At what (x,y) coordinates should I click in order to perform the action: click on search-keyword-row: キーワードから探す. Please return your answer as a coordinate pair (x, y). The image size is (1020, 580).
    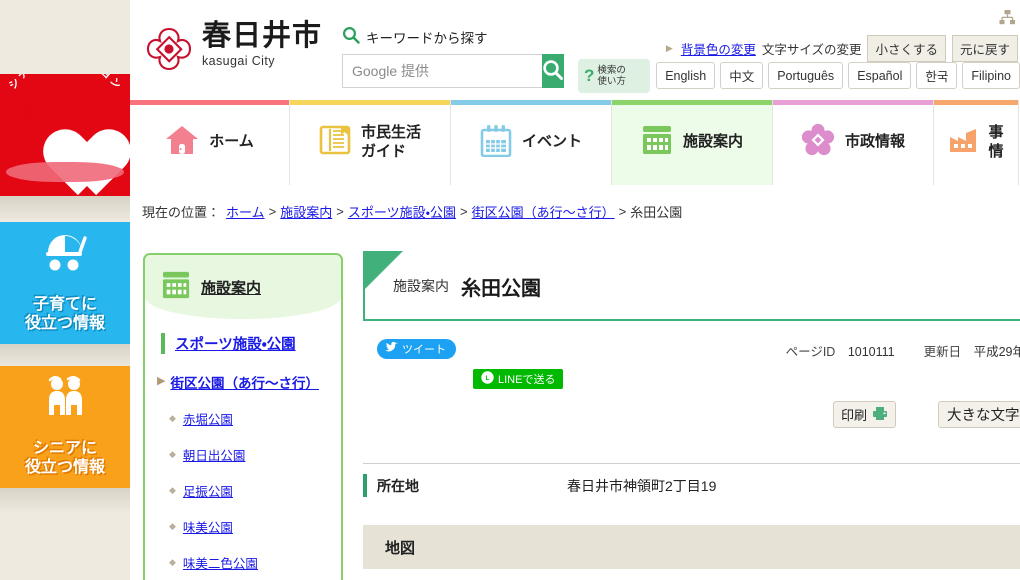
    Looking at the image, I should click on (452, 37).